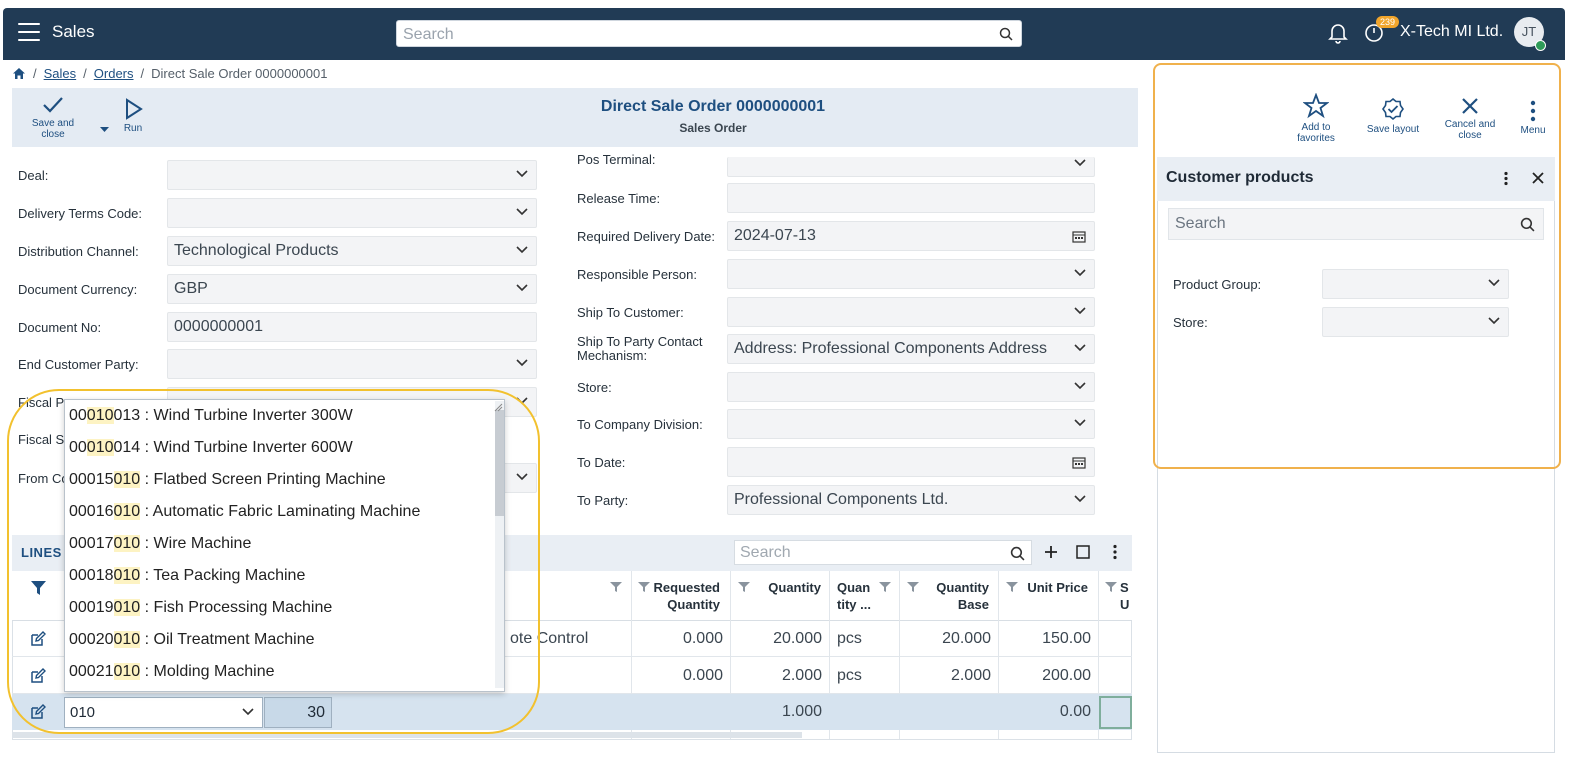  What do you see at coordinates (1115, 712) in the screenshot?
I see `row-next-cell` at bounding box center [1115, 712].